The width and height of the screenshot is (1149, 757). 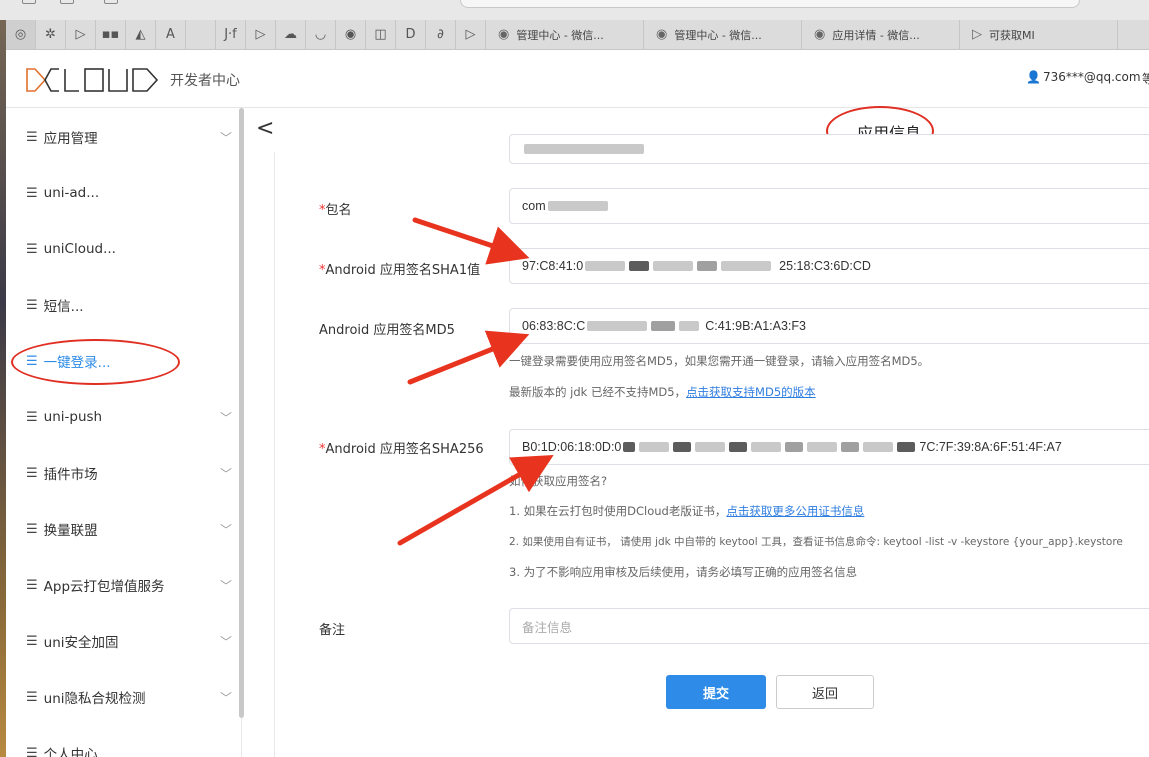 I want to click on jdk-md5-link: 点击获取支持MD5的版本, so click(x=751, y=392).